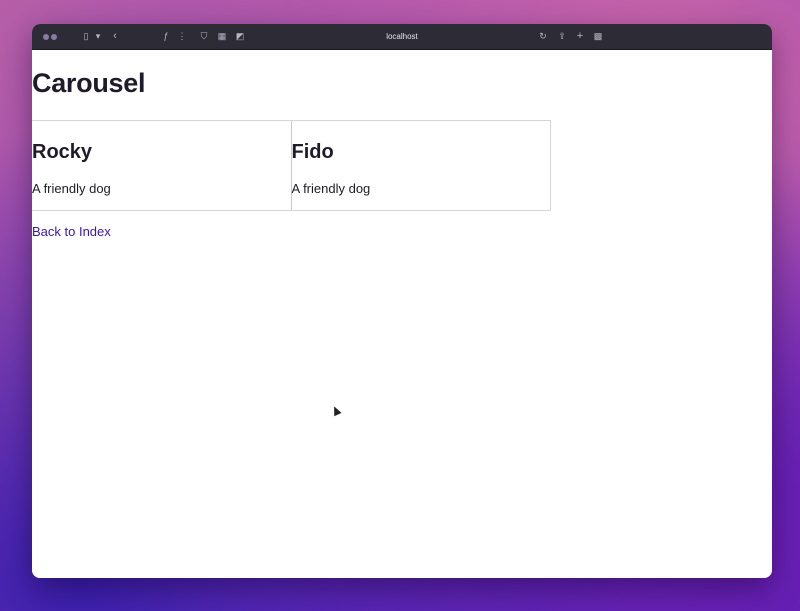 This screenshot has width=800, height=611. What do you see at coordinates (98, 36) in the screenshot?
I see `chevron-down-icon: ▾` at bounding box center [98, 36].